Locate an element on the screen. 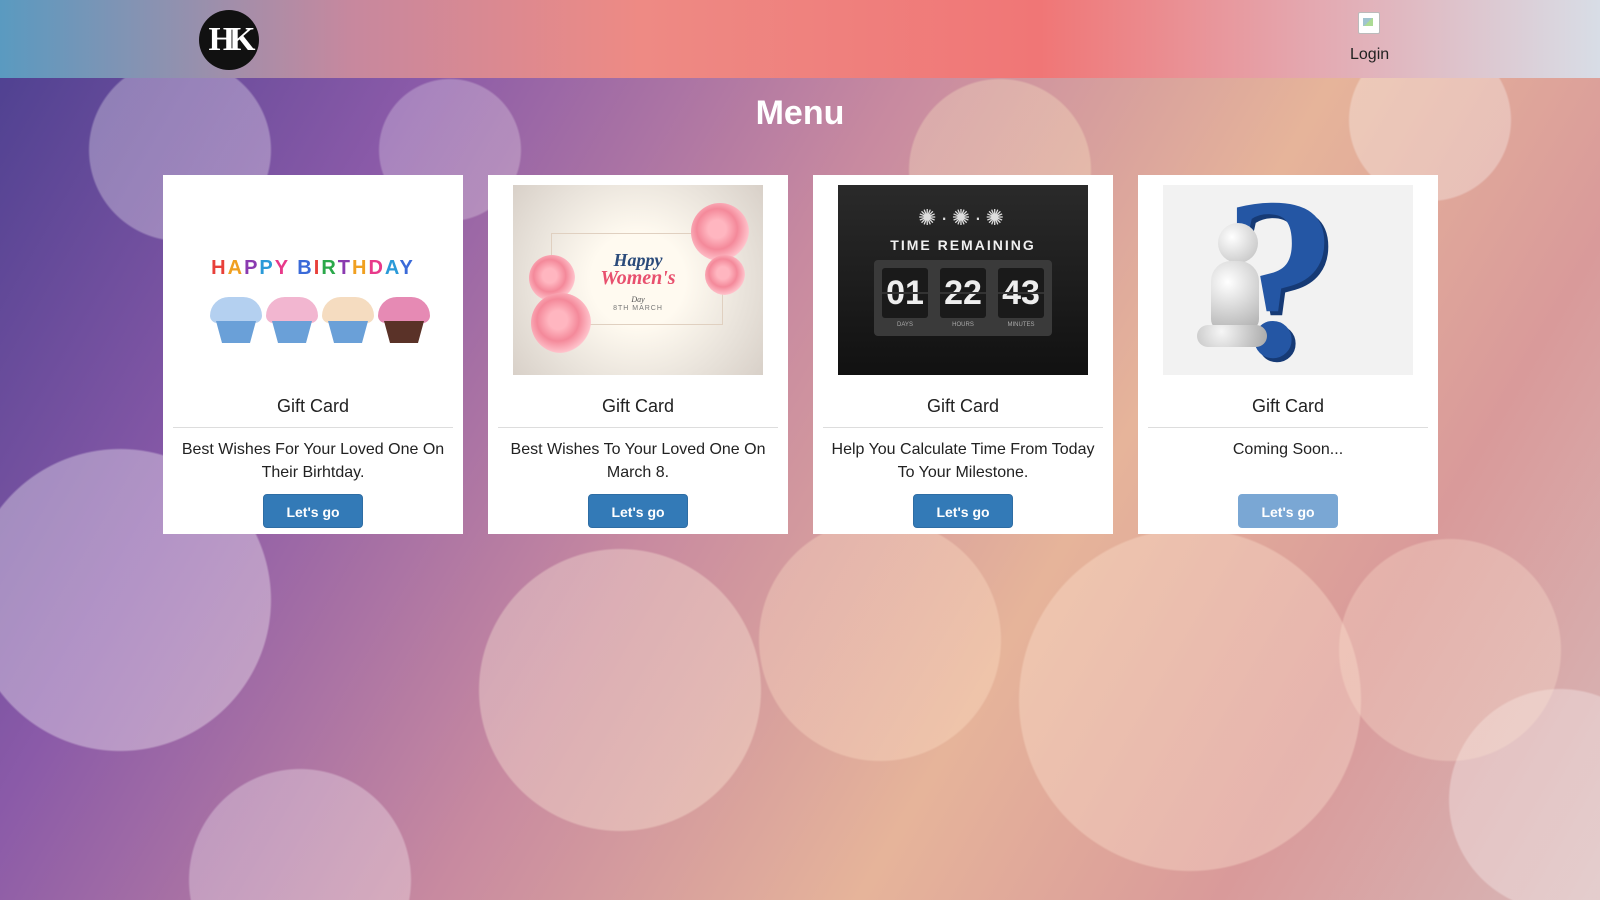  countdown-hours: 22 is located at coordinates (963, 293).